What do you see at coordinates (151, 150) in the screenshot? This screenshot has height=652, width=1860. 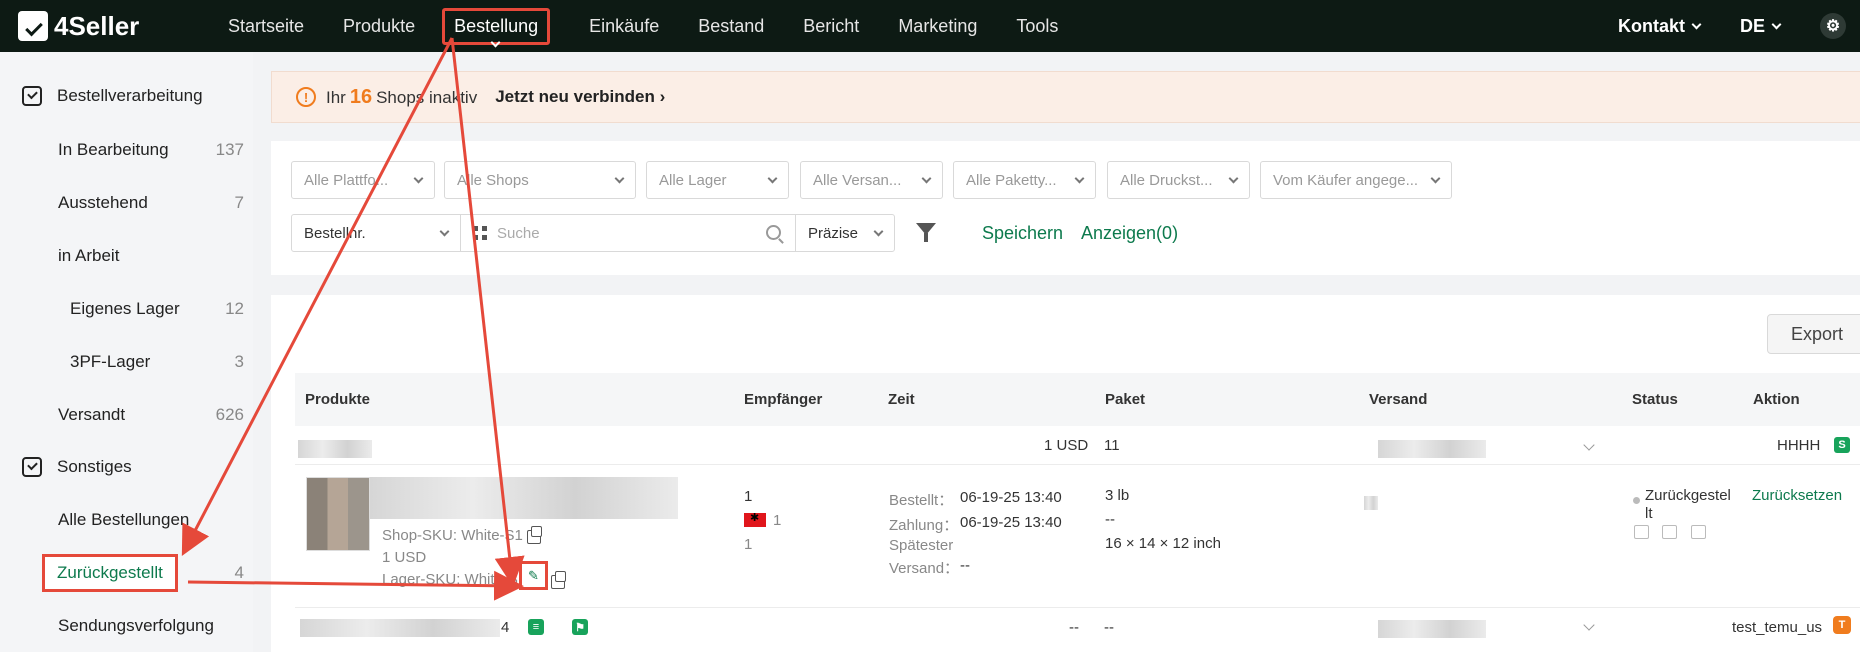 I see `sidebar-item-in-bearbeitung: In Bearbeitung 137` at bounding box center [151, 150].